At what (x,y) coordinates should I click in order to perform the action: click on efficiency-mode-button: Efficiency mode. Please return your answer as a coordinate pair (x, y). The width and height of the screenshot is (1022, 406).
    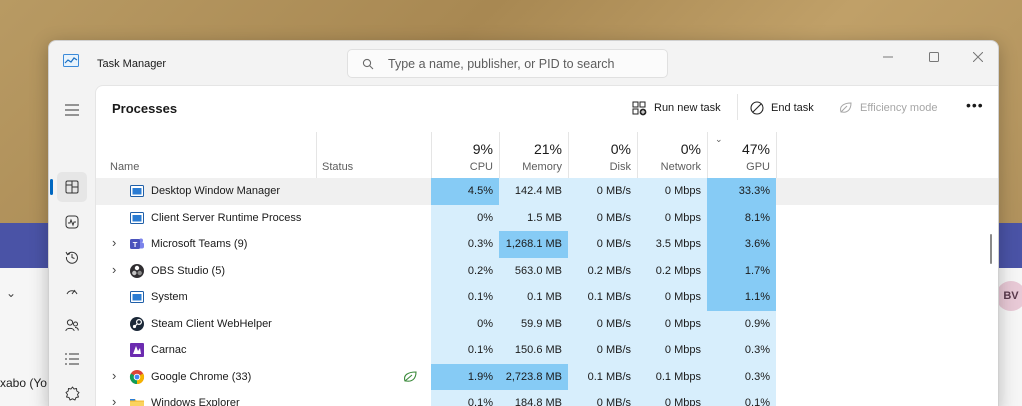
    Looking at the image, I should click on (887, 108).